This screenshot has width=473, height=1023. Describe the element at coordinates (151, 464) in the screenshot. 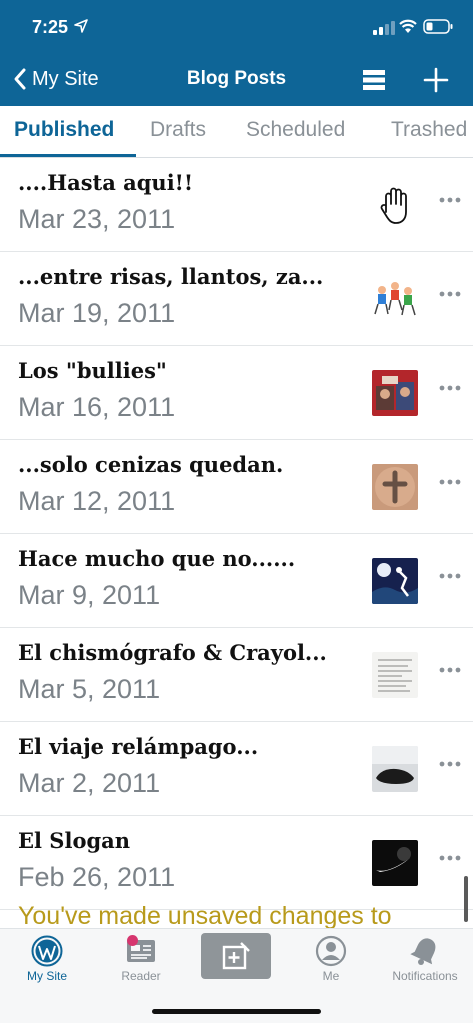

I see `post-title: ...solo cenizas quedan.` at that location.